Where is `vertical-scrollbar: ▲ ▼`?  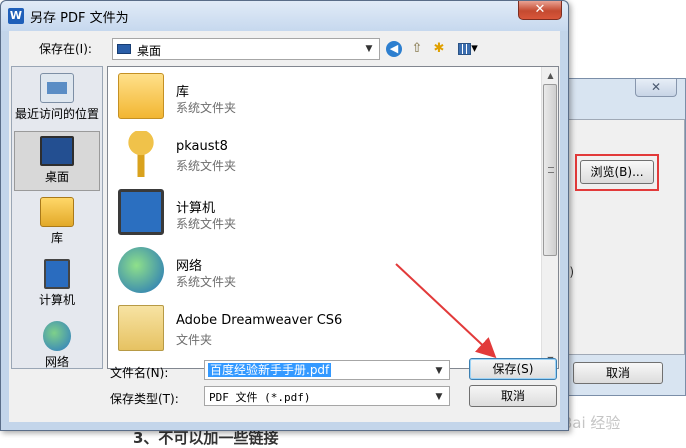 vertical-scrollbar: ▲ ▼ is located at coordinates (549, 217).